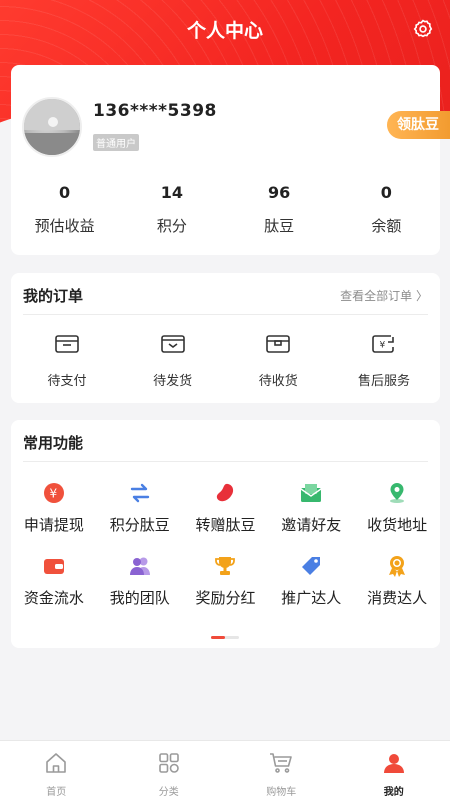 This screenshot has height=800, width=450. What do you see at coordinates (397, 525) in the screenshot?
I see `func-label: 收货地址` at bounding box center [397, 525].